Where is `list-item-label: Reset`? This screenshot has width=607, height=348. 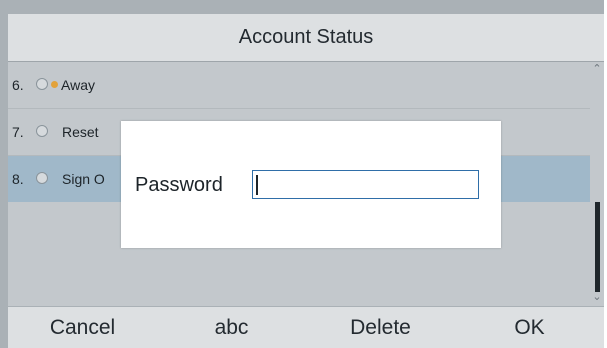 list-item-label: Reset is located at coordinates (80, 132).